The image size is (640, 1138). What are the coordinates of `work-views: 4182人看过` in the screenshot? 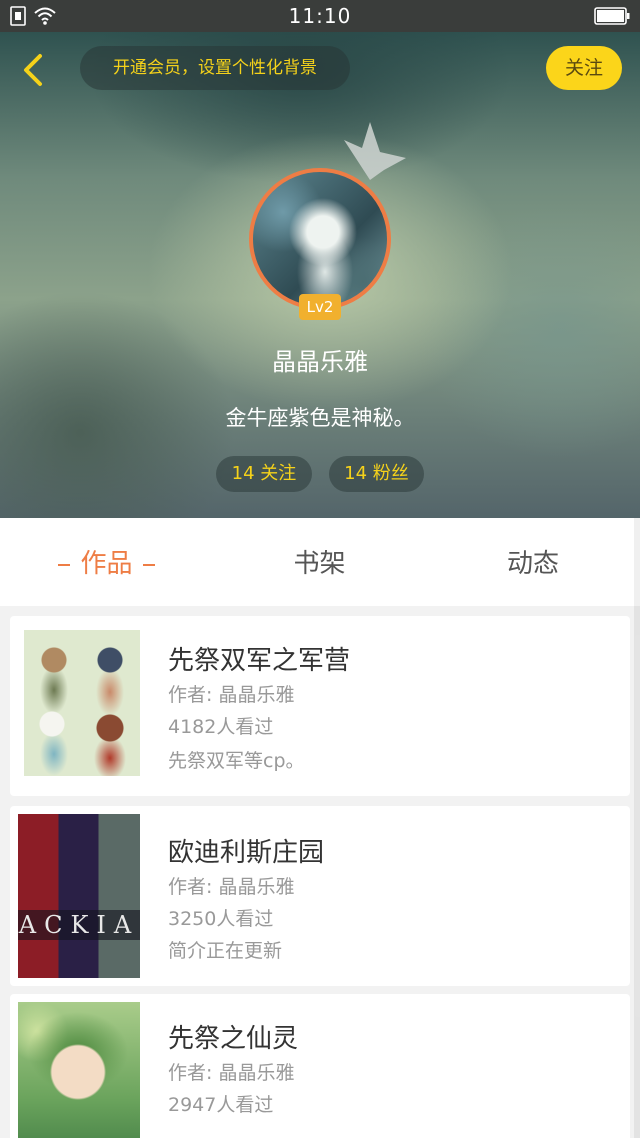 It's located at (221, 727).